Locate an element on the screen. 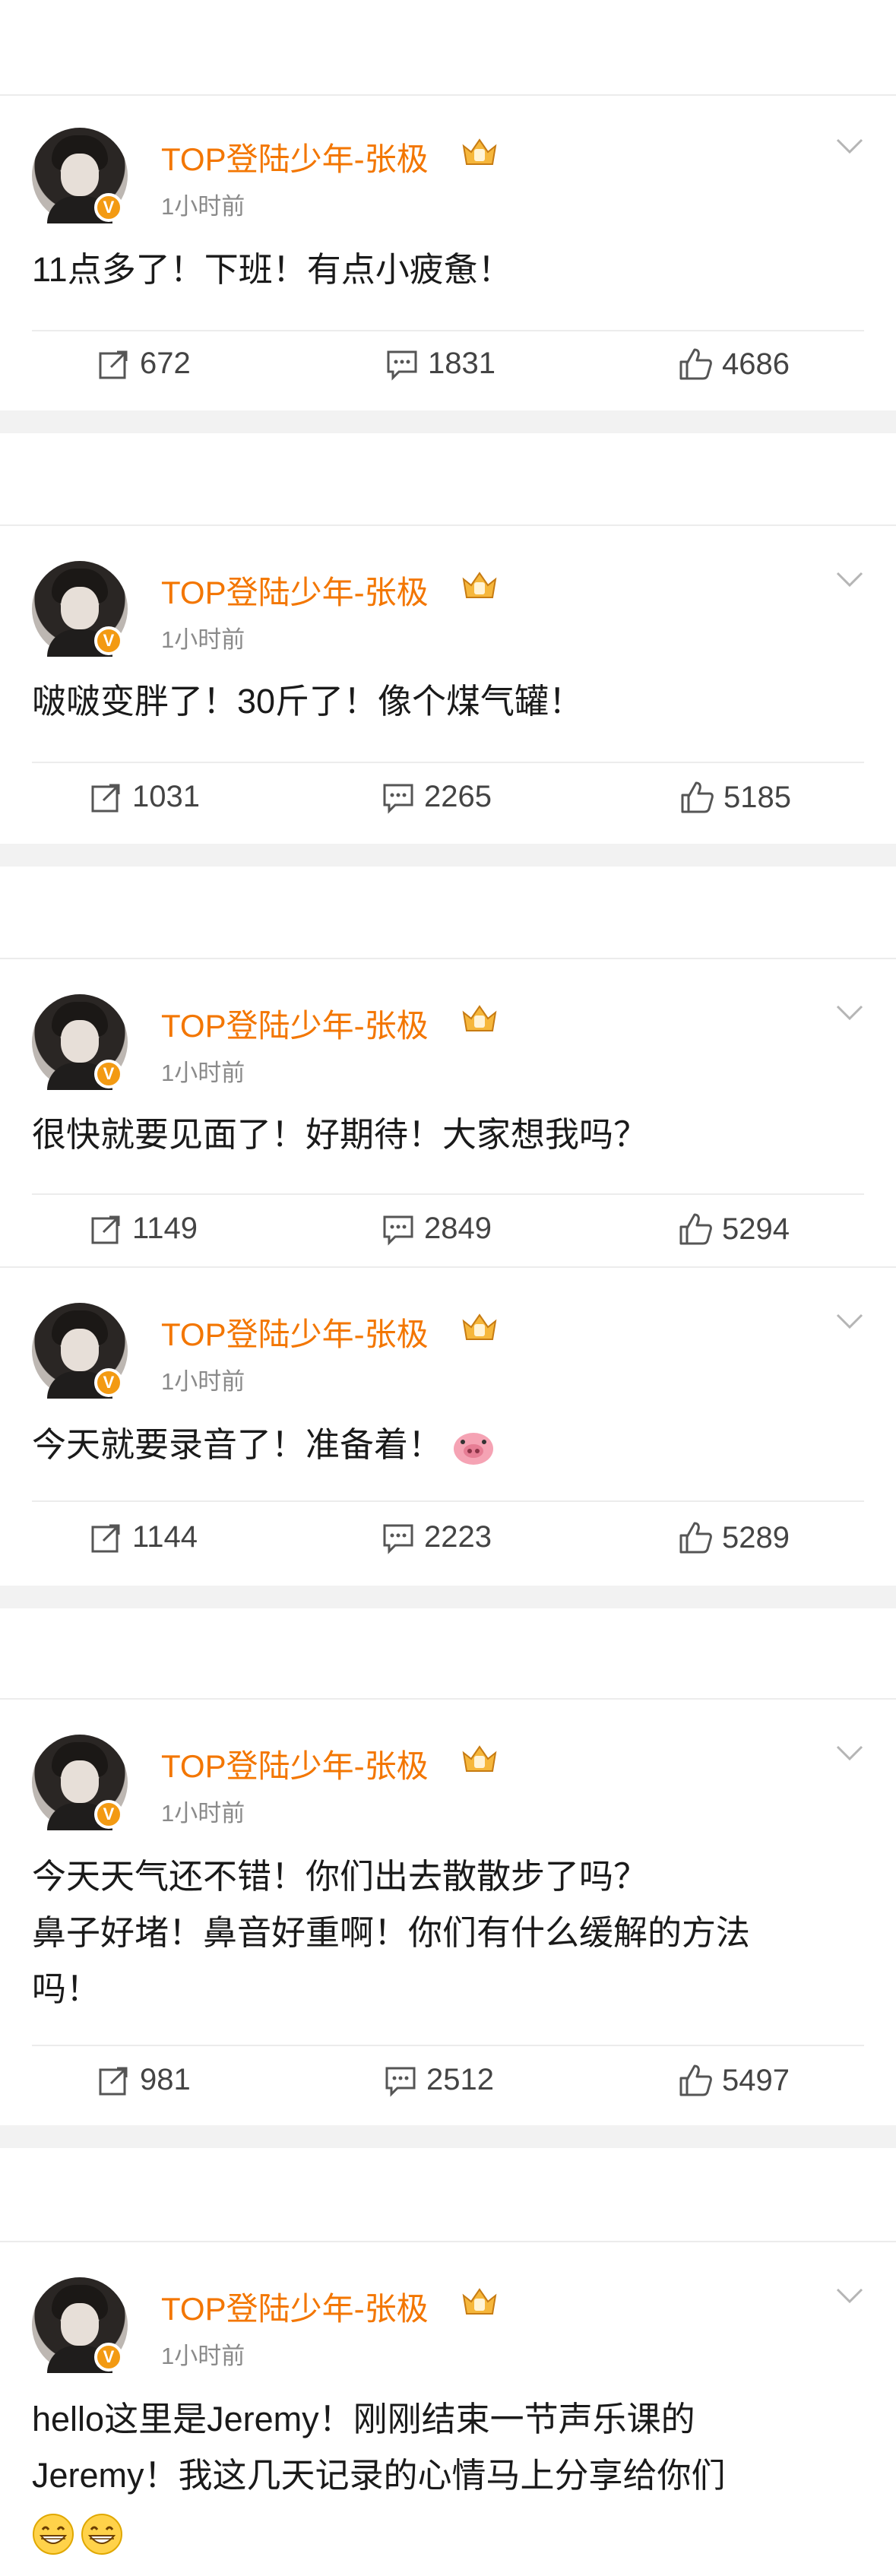 The image size is (896, 2576). post-text: 啵啵变胖了！30斤了！像个煤气罐！ is located at coordinates (308, 701).